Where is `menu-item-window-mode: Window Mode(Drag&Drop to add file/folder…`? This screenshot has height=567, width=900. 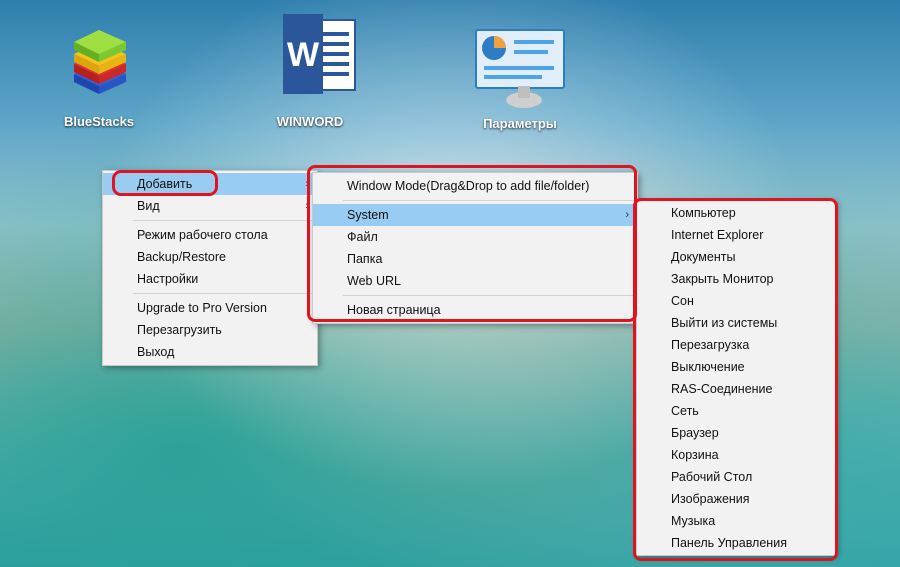 menu-item-window-mode: Window Mode(Drag&Drop to add file/folder… is located at coordinates (475, 186).